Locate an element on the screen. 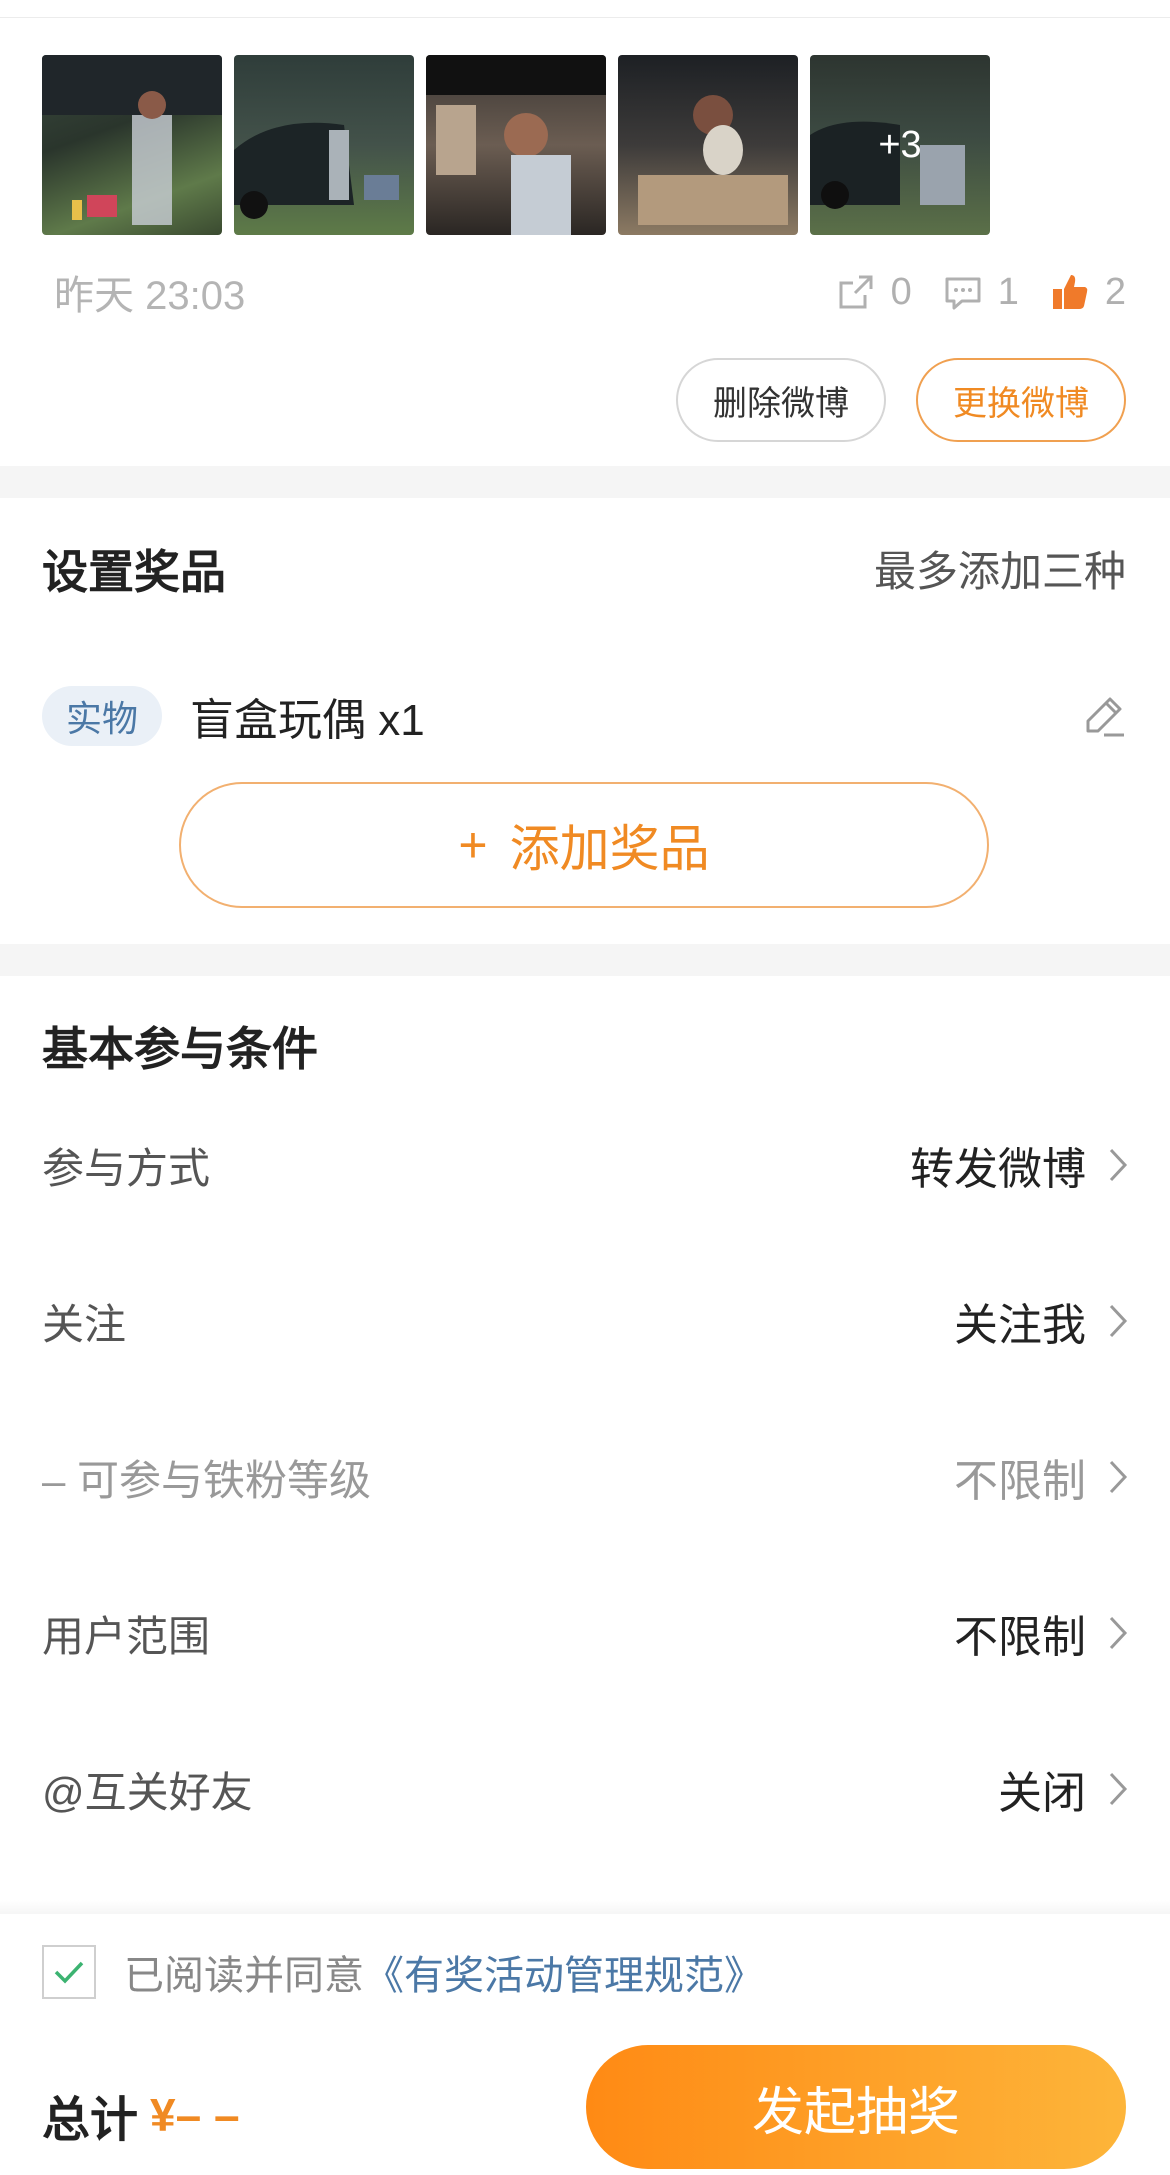 This screenshot has height=2175, width=1170. thumbnail-image: +3 is located at coordinates (900, 145).